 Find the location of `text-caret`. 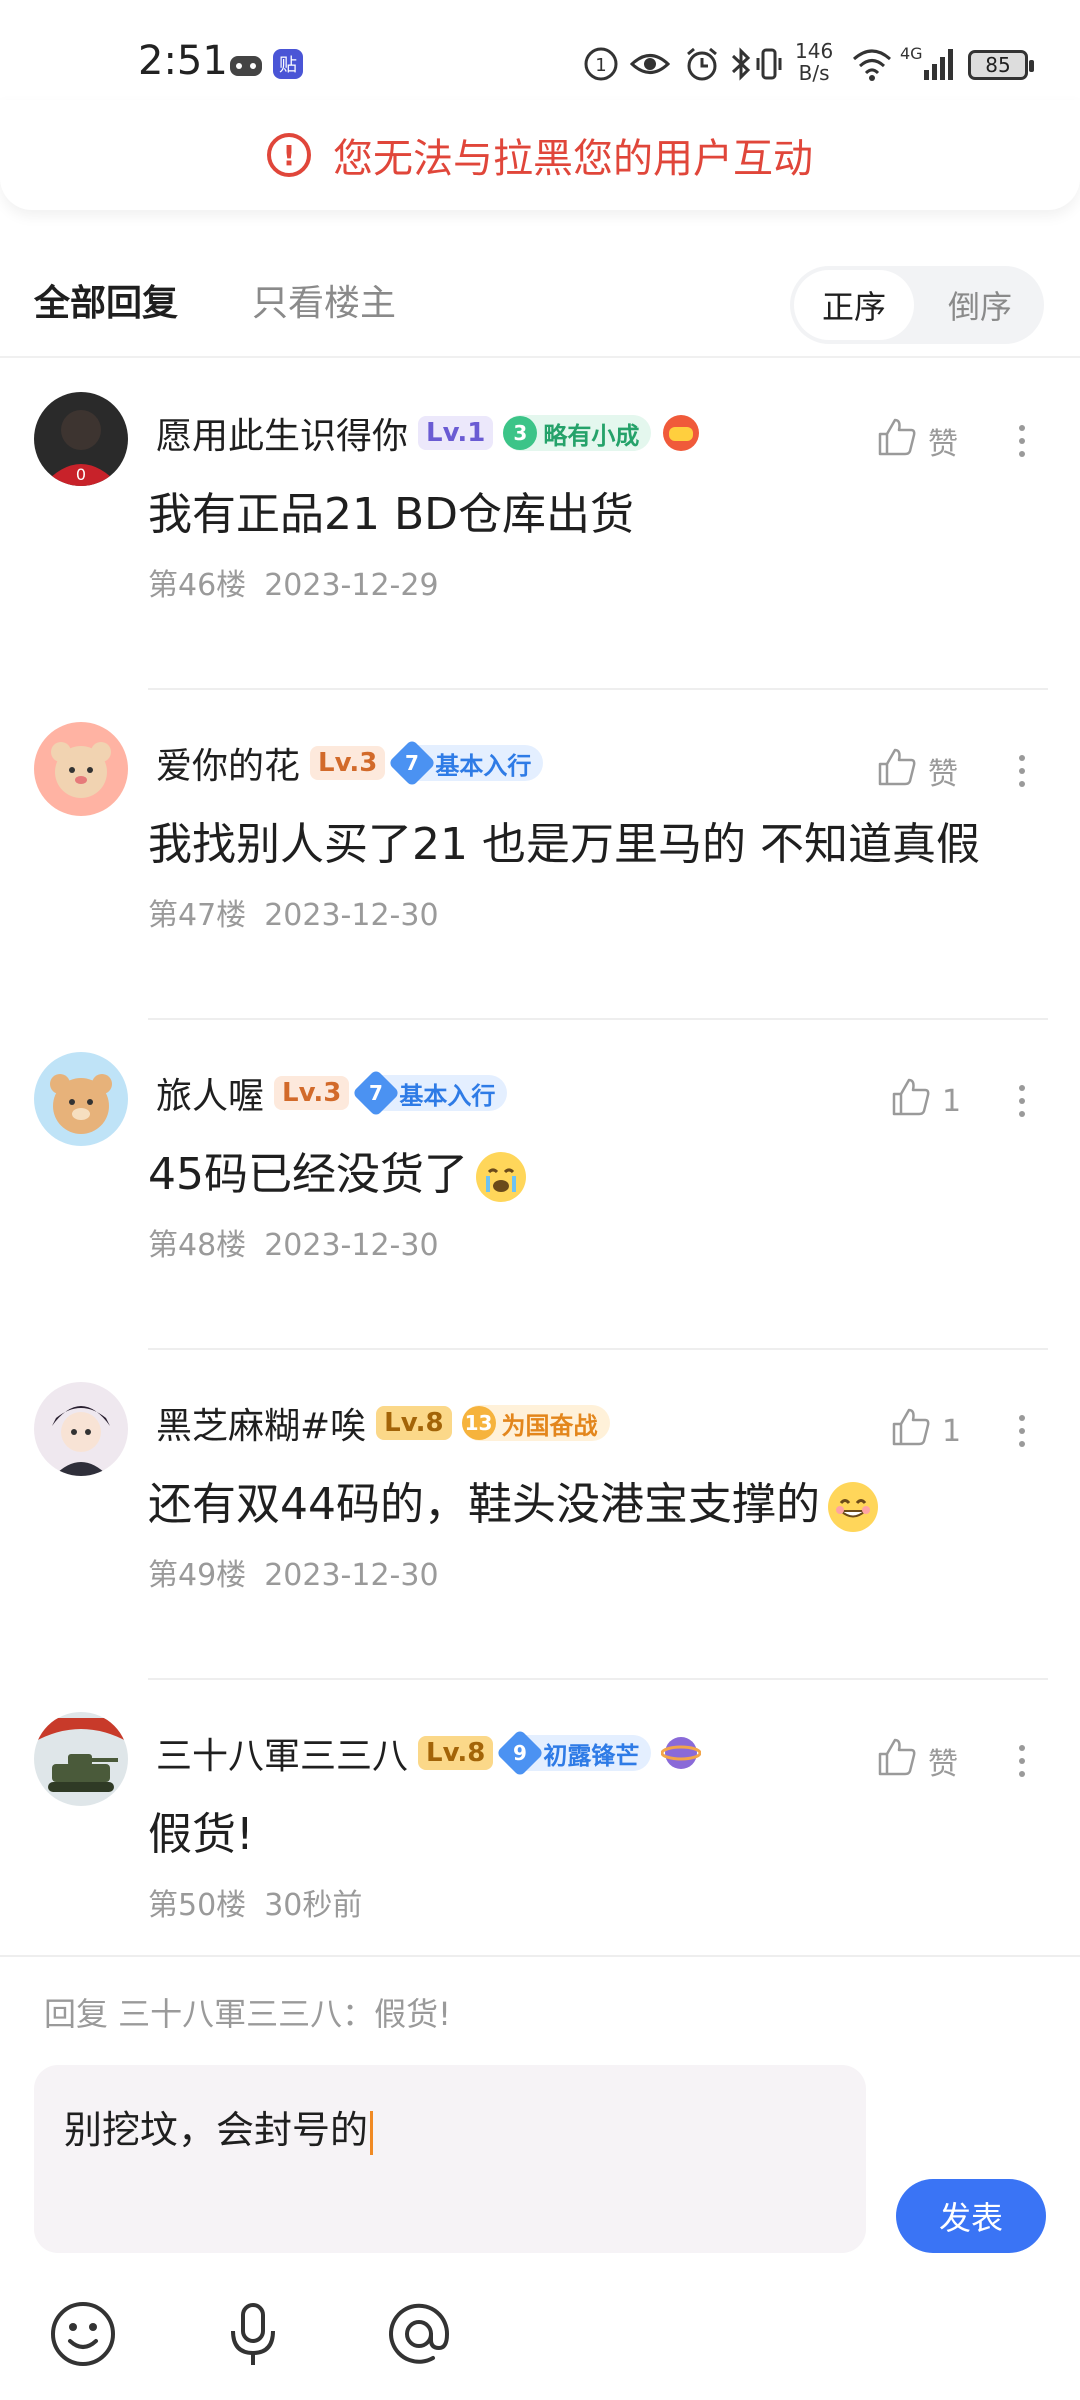

text-caret is located at coordinates (372, 2132).